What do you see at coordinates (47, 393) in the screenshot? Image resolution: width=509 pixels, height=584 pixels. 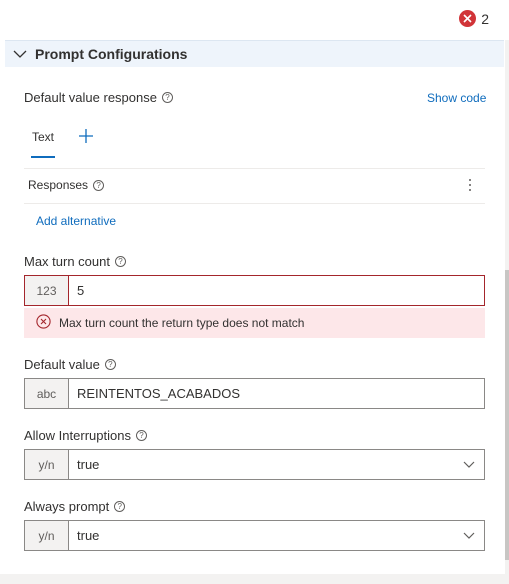 I see `type-prefix: abc` at bounding box center [47, 393].